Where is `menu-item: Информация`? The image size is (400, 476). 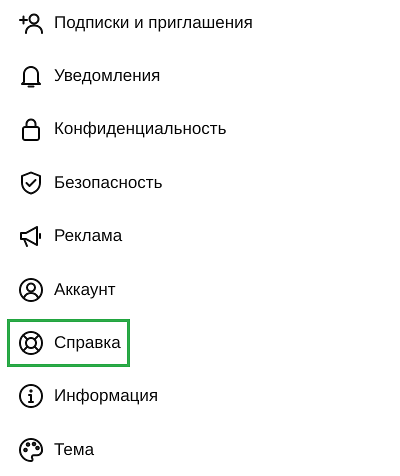 menu-item: Информация is located at coordinates (87, 396).